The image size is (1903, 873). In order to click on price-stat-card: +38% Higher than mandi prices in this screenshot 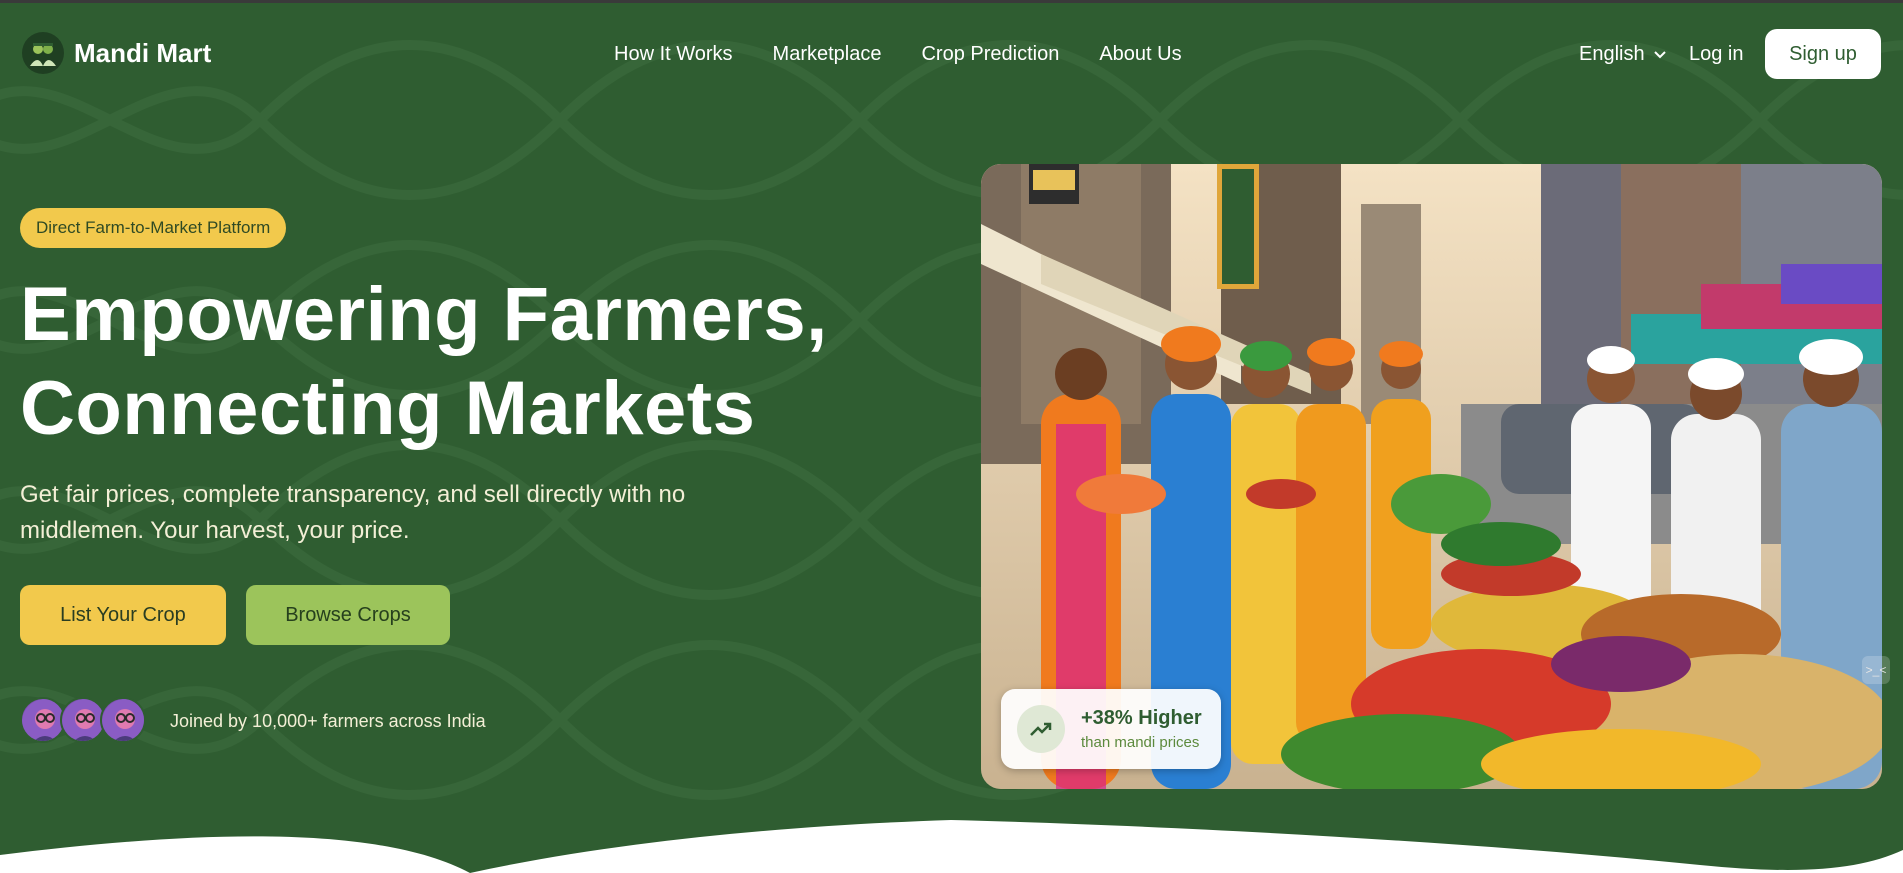, I will do `click(1111, 729)`.